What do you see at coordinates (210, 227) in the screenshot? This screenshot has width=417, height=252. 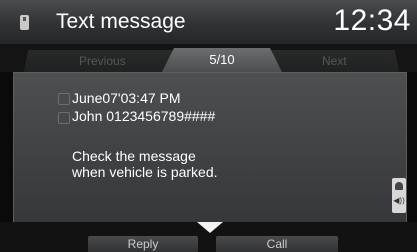 I see `scroll-down-icon` at bounding box center [210, 227].